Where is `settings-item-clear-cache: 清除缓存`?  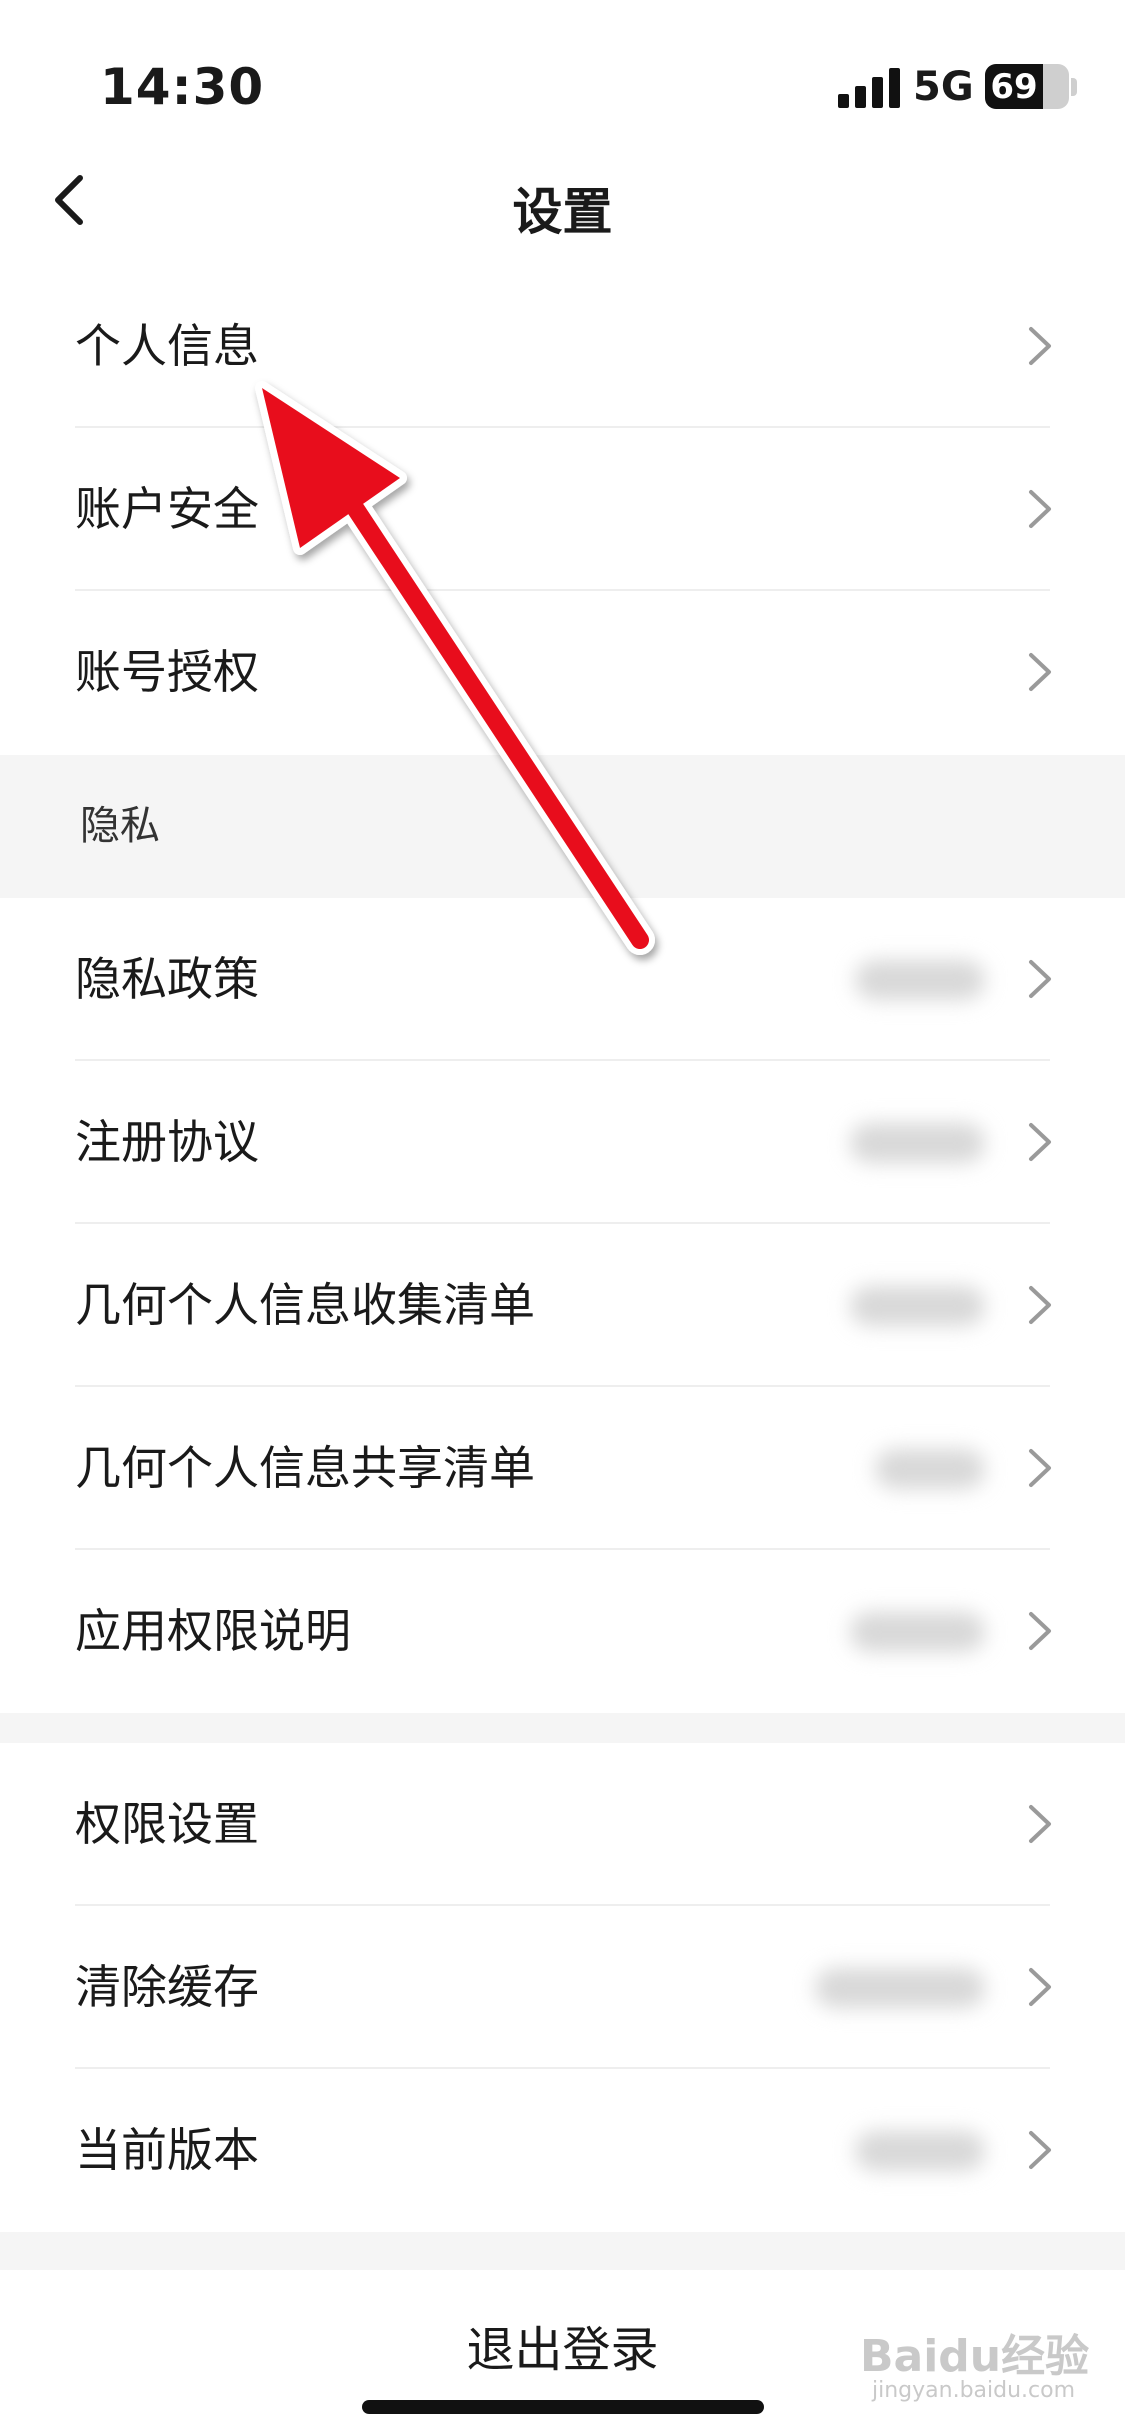
settings-item-clear-cache: 清除缓存 is located at coordinates (562, 1987).